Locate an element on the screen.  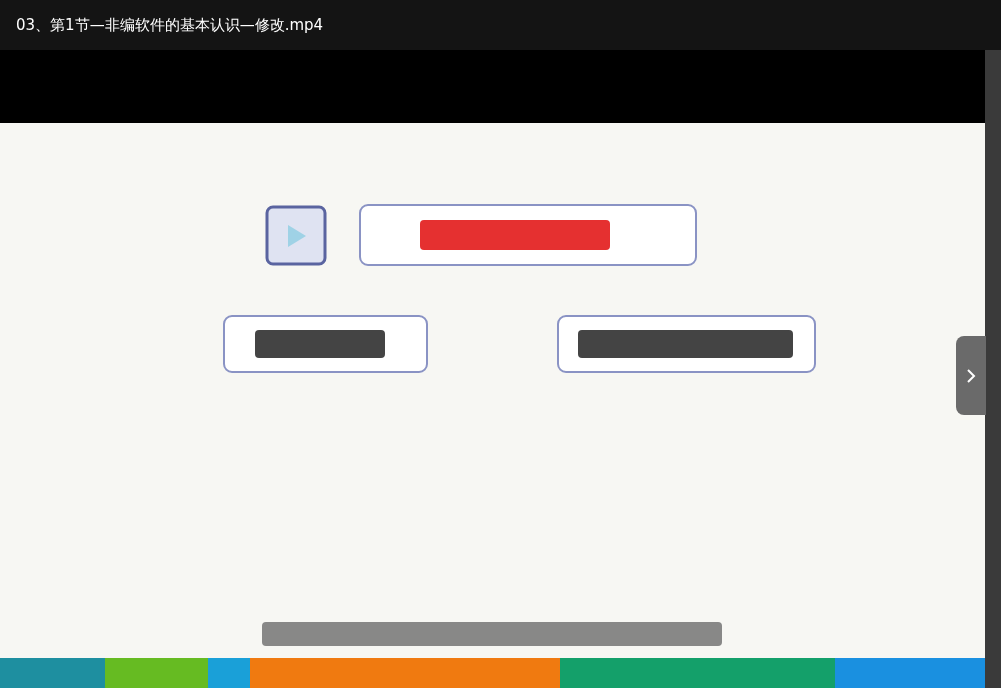
window-title: 03、第1节—非编软件的基本认识—修改.mp4 is located at coordinates (170, 25).